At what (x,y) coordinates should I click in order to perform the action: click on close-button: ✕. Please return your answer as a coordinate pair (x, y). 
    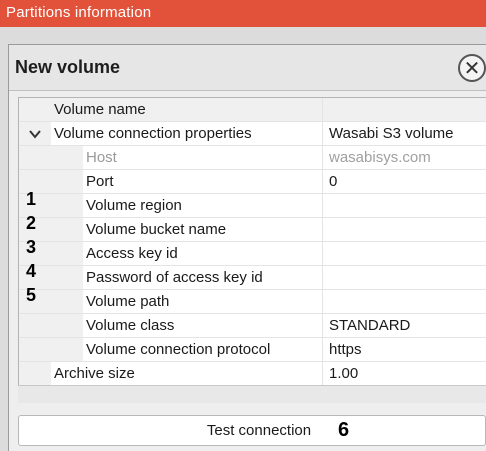
    Looking at the image, I should click on (472, 68).